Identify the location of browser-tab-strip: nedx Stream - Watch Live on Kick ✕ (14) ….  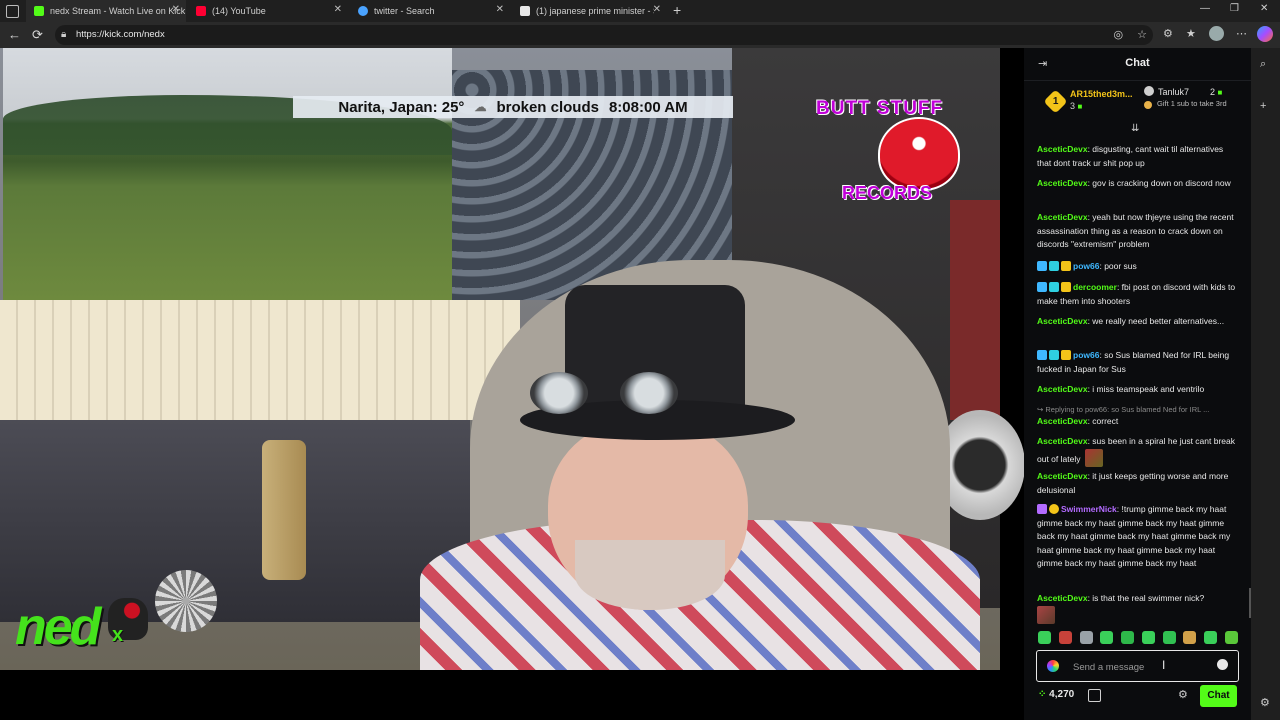
(640, 11).